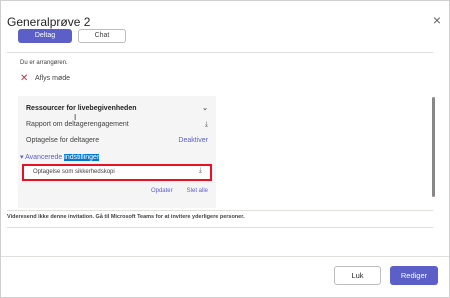  Describe the element at coordinates (81, 108) in the screenshot. I see `resources-header-label: Ressourcer for livebegivenheden` at that location.